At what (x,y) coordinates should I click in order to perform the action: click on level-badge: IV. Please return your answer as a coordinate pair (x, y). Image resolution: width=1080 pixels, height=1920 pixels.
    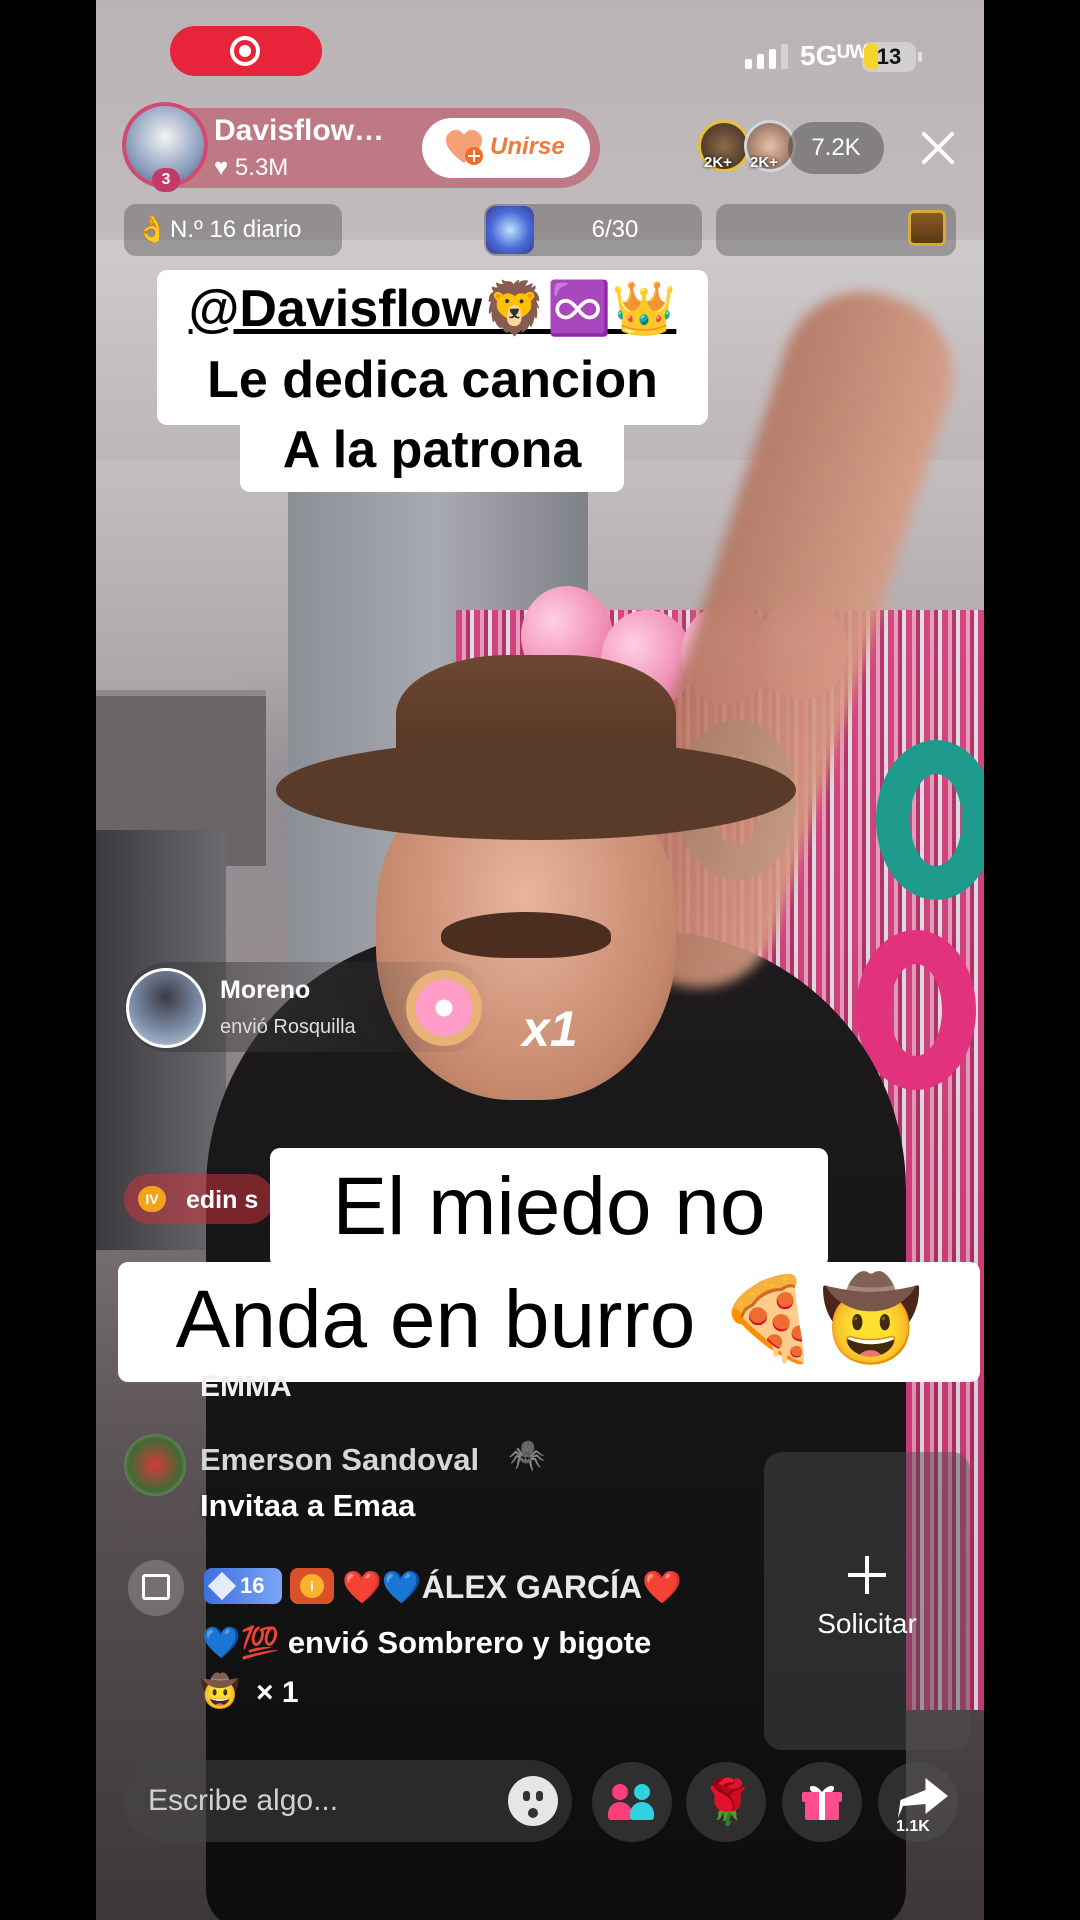
    Looking at the image, I should click on (152, 1199).